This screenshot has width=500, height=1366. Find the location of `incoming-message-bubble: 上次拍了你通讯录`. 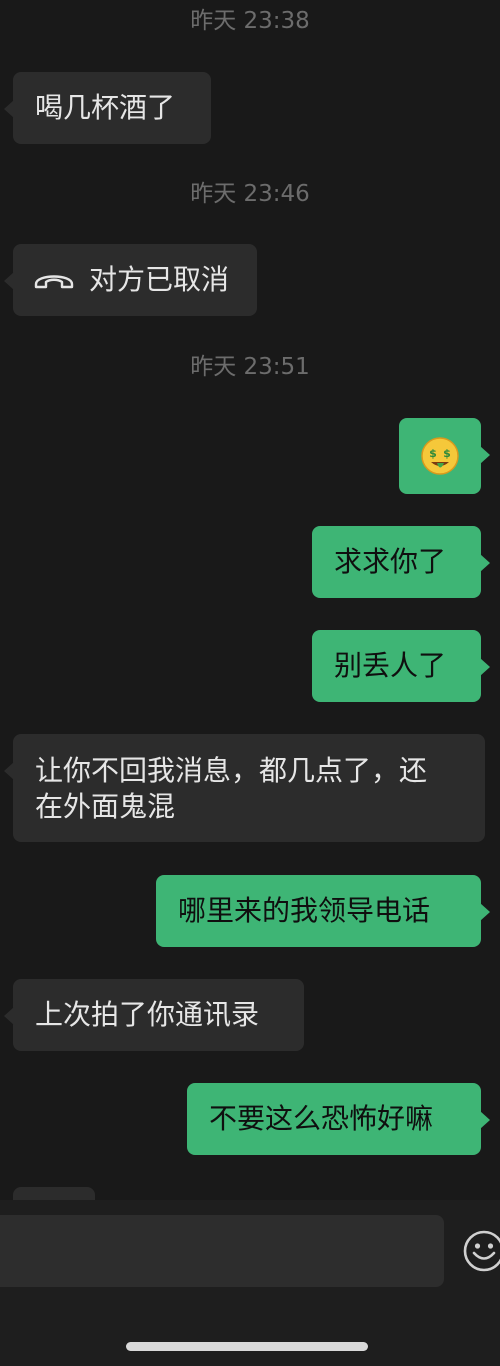

incoming-message-bubble: 上次拍了你通讯录 is located at coordinates (154, 1015).